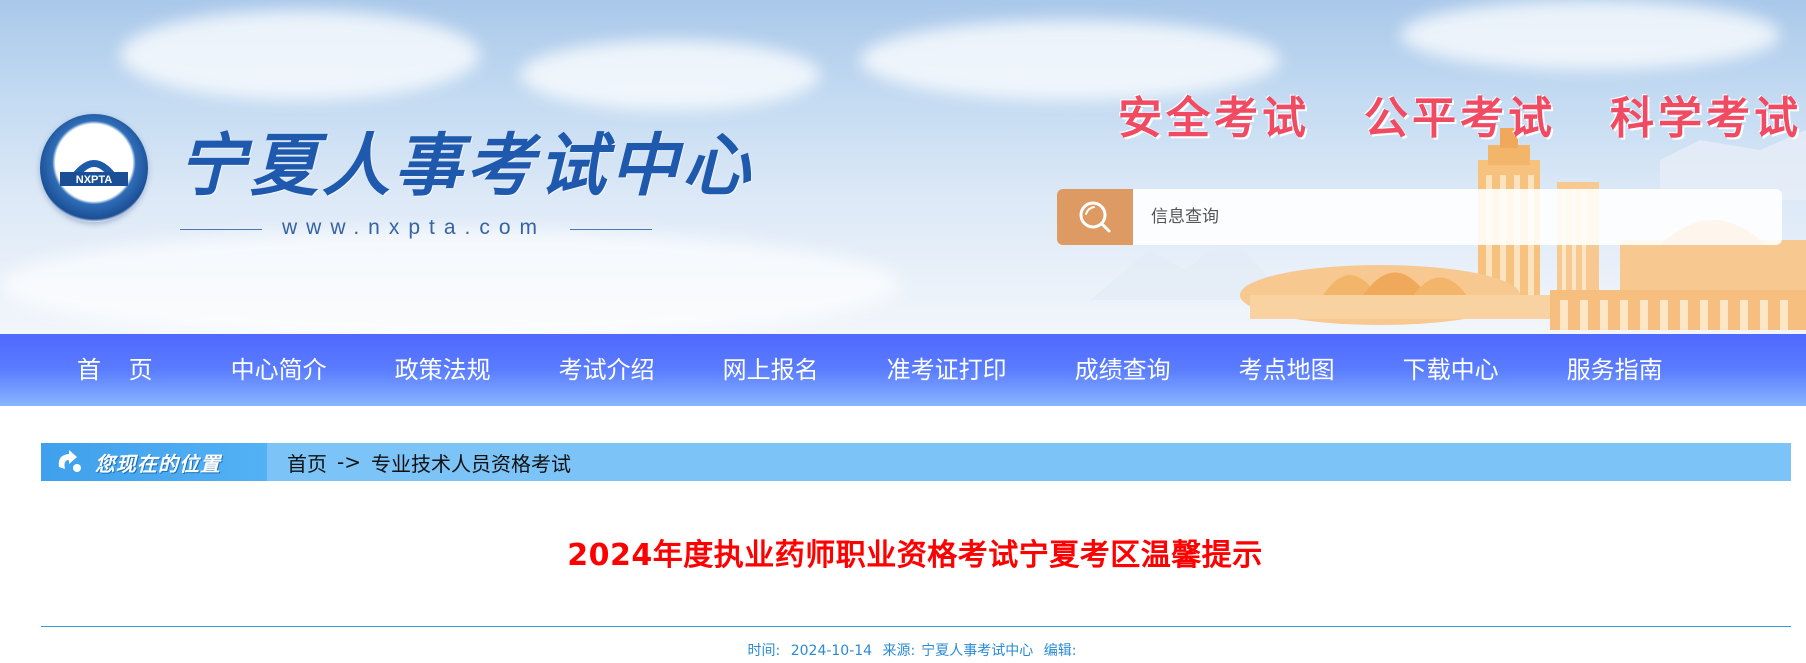 Image resolution: width=1806 pixels, height=663 pixels. What do you see at coordinates (1060, 651) in the screenshot?
I see `meta-editor-label: 编辑:` at bounding box center [1060, 651].